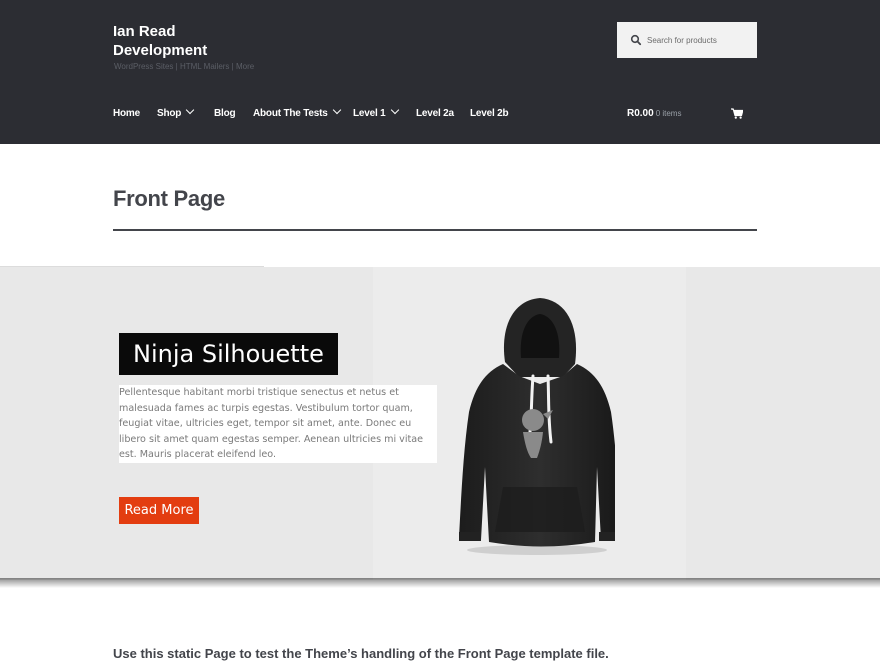  Describe the element at coordinates (440, 583) in the screenshot. I see `hero-shadow` at that location.